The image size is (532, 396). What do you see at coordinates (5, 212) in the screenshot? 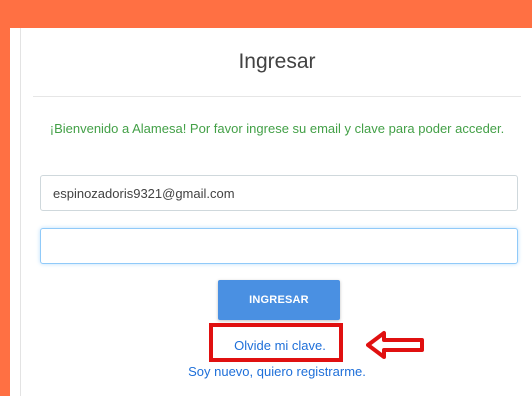
I see `left-accent-bar` at bounding box center [5, 212].